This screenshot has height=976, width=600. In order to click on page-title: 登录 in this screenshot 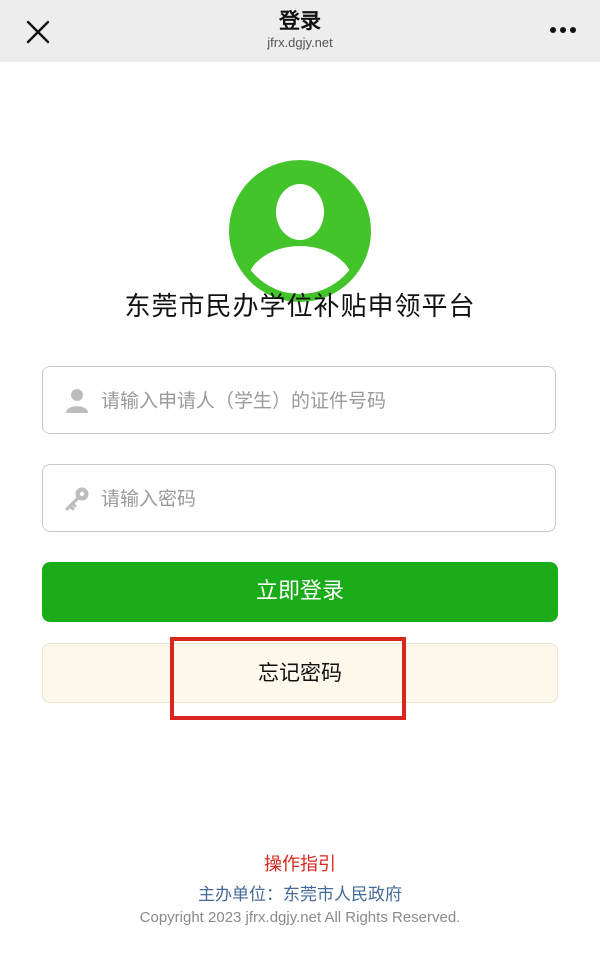, I will do `click(300, 21)`.